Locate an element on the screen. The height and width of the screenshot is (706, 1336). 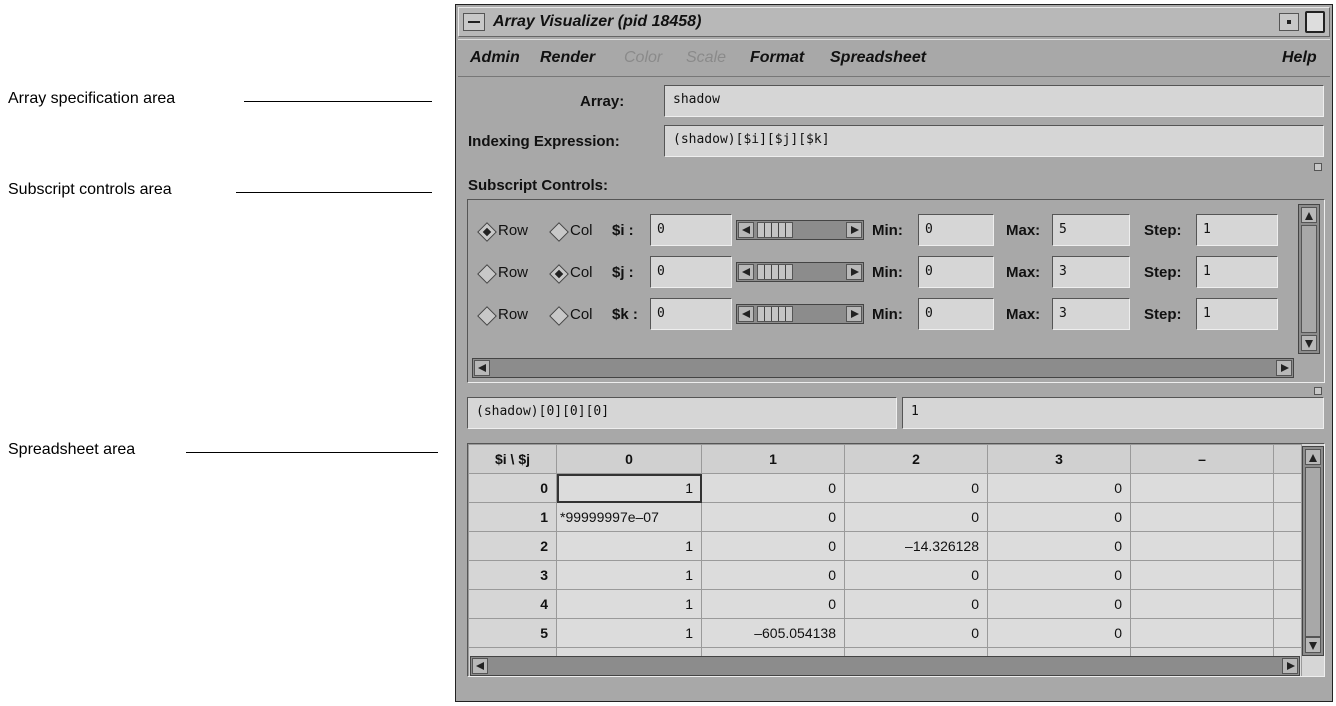
row-radio-i is located at coordinates (487, 232).